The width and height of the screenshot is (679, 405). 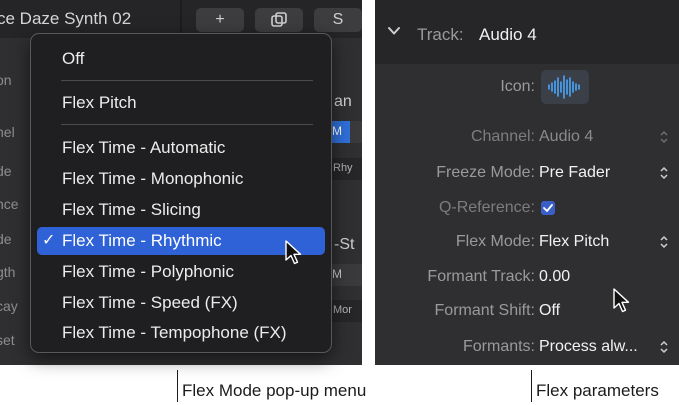 What do you see at coordinates (181, 103) in the screenshot?
I see `menu-item-flex-pitch: Flex Pitch` at bounding box center [181, 103].